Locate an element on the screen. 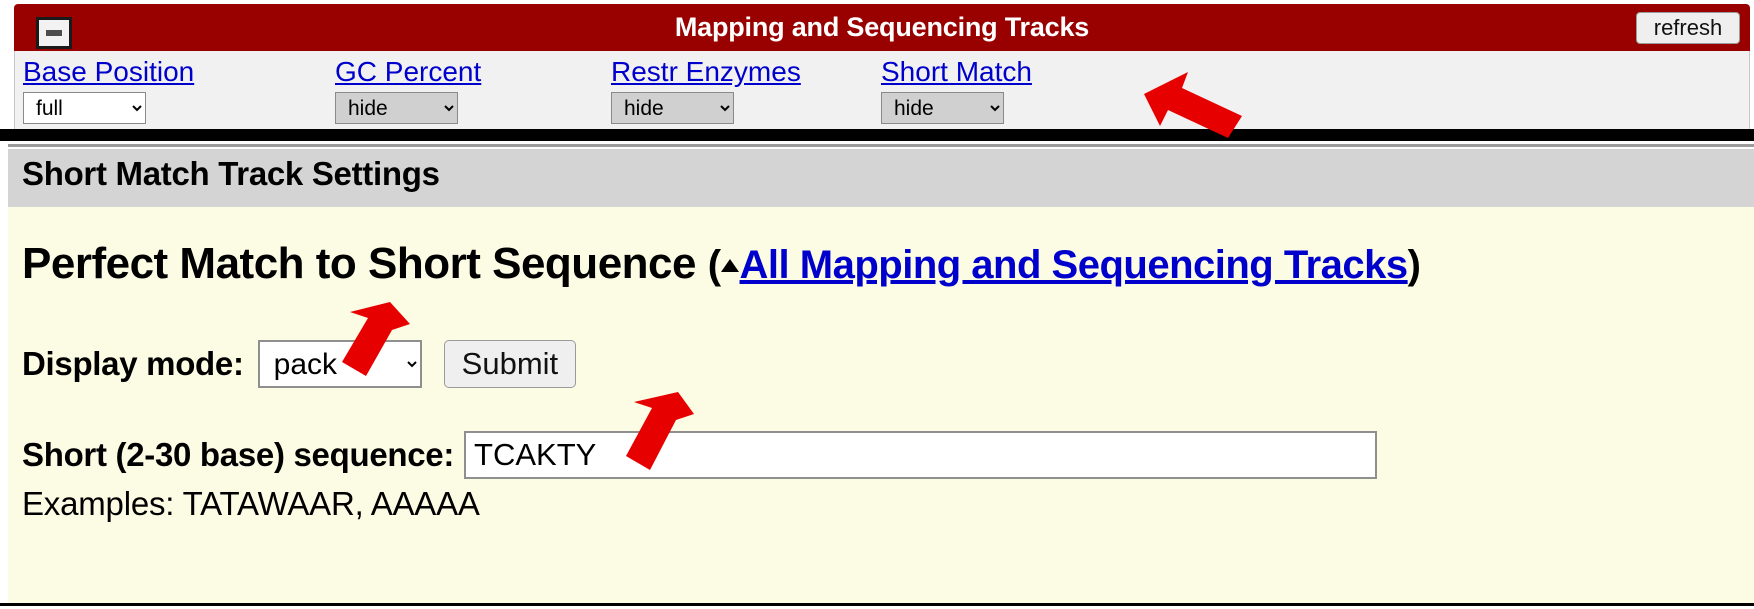 This screenshot has height=609, width=1754. track-group-short-match: Short Match hide is located at coordinates (956, 89).